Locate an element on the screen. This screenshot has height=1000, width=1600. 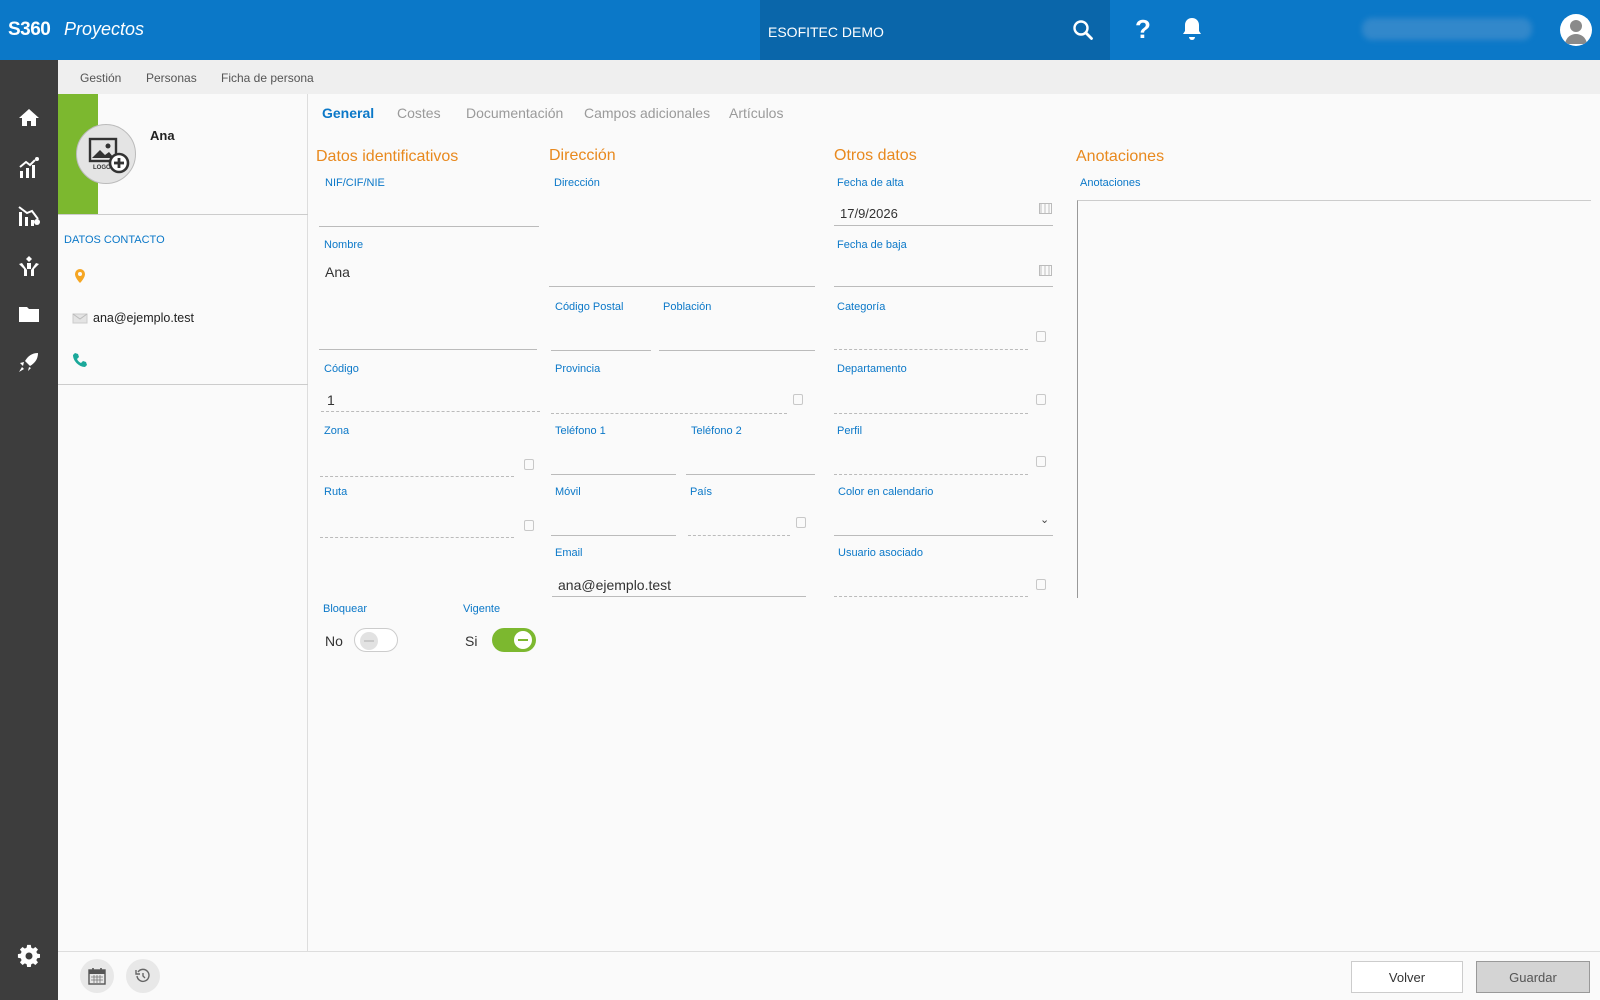
history-button is located at coordinates (143, 976).